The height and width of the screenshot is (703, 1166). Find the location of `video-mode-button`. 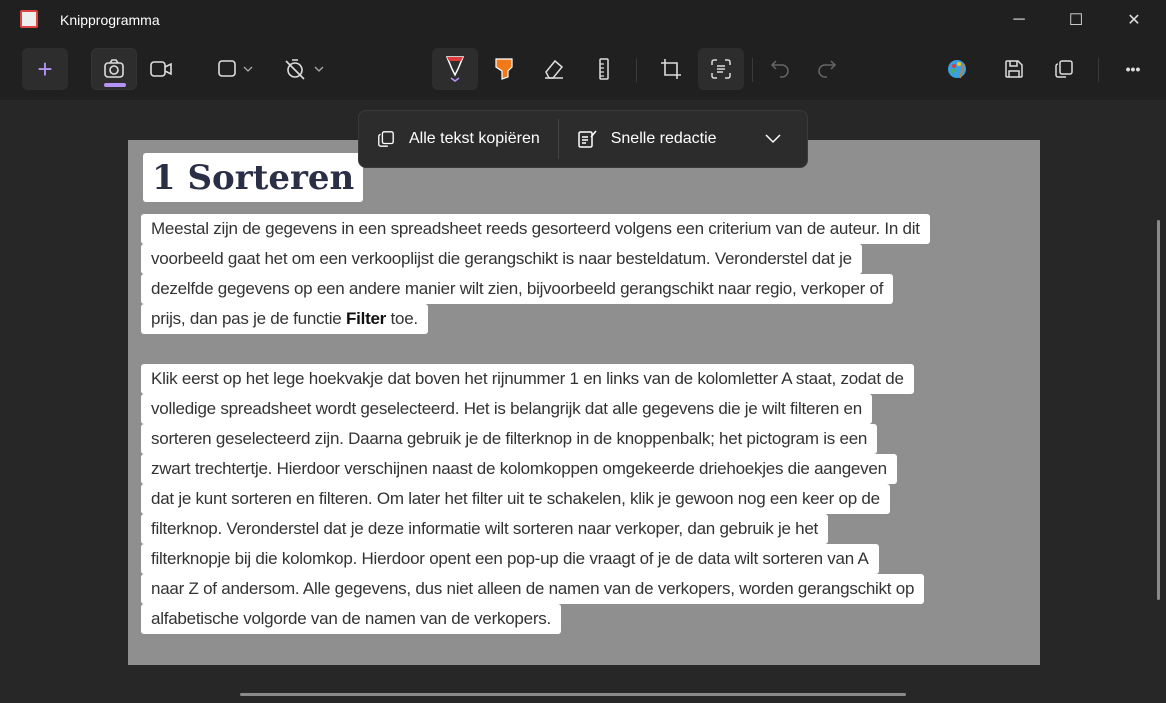

video-mode-button is located at coordinates (161, 69).